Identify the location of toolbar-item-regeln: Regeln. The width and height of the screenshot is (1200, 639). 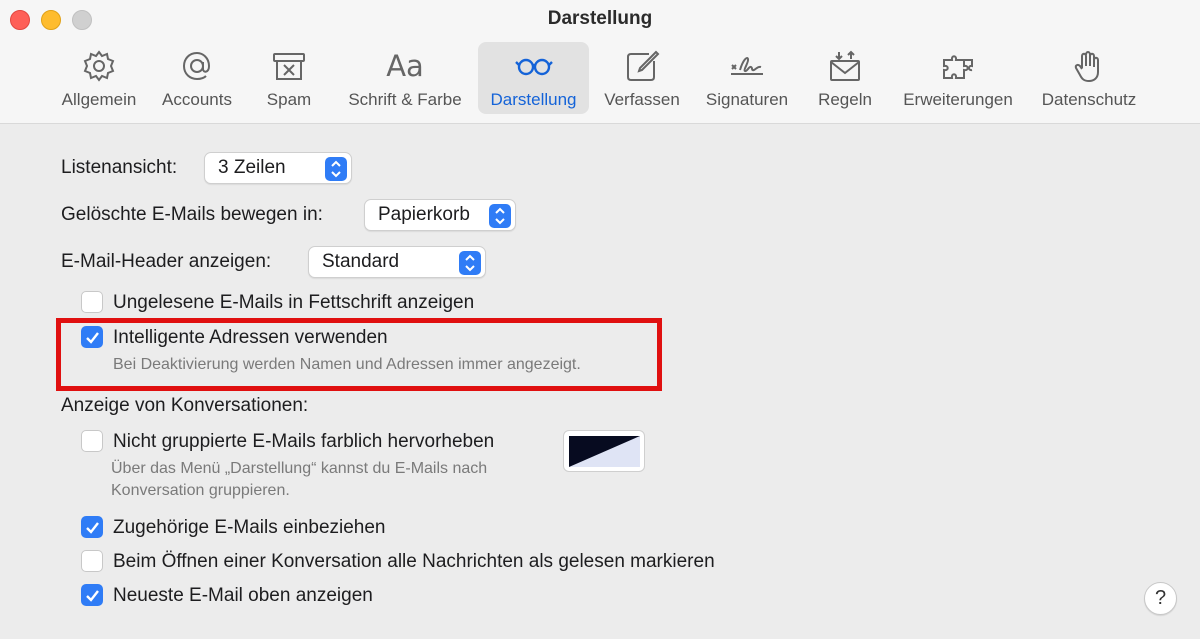
(845, 78).